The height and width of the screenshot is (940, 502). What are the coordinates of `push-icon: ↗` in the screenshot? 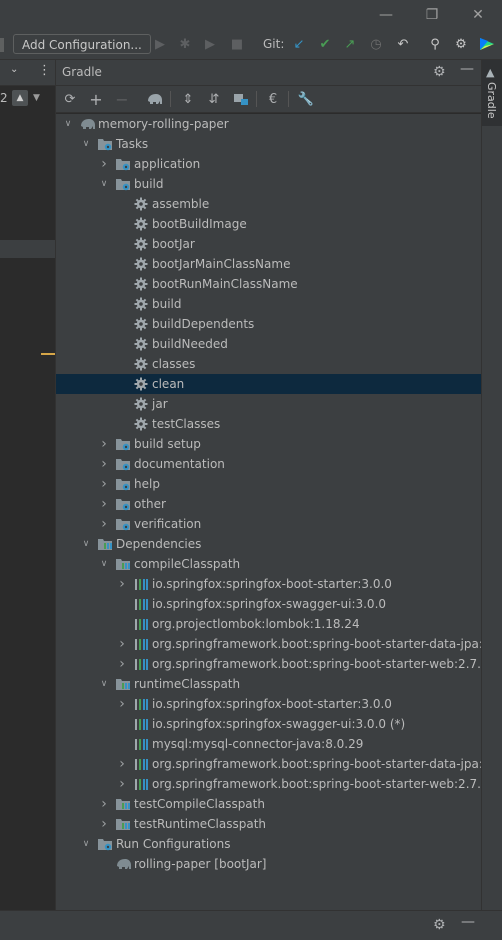 It's located at (350, 44).